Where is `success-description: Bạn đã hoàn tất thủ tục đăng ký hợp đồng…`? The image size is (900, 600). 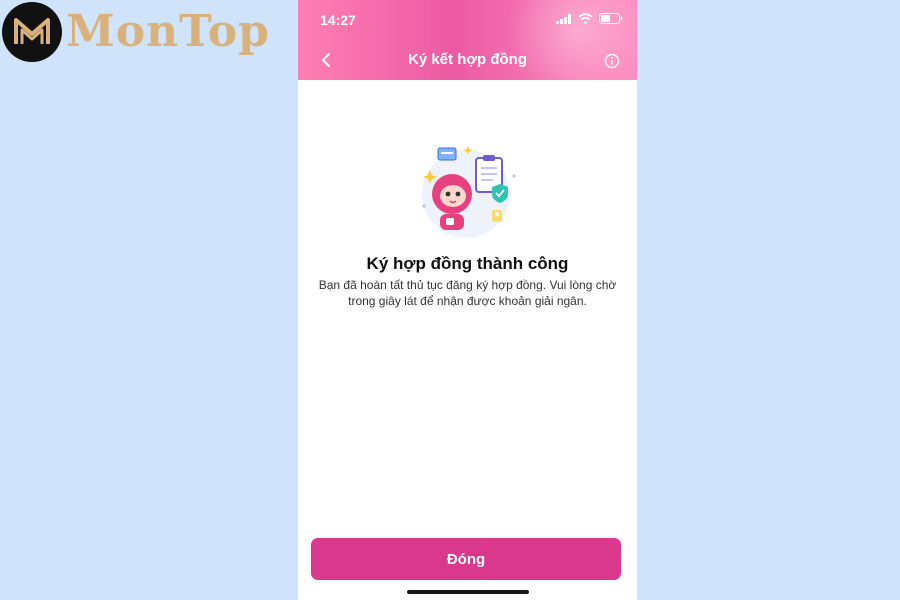 success-description: Bạn đã hoàn tất thủ tục đăng ký hợp đồng… is located at coordinates (467, 293).